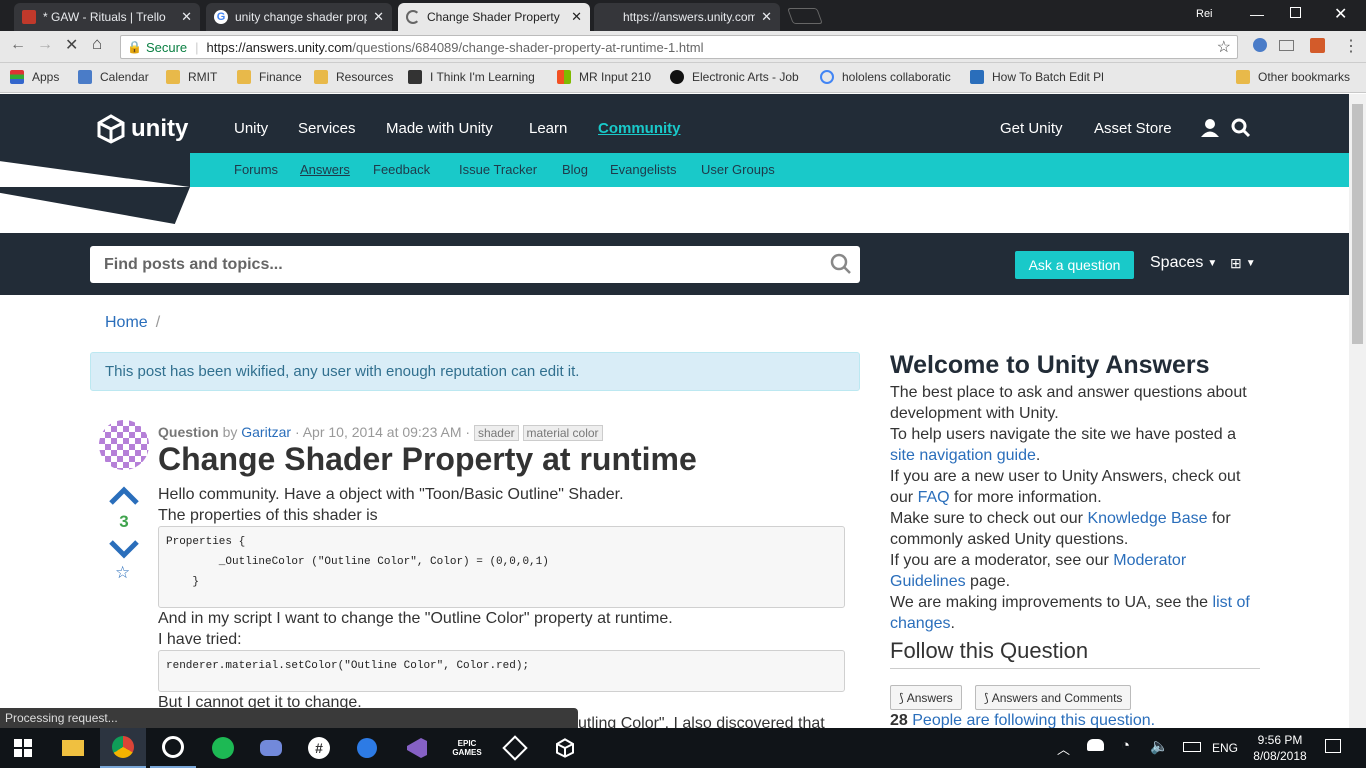  What do you see at coordinates (1257, 14) in the screenshot?
I see `minimize-icon: —` at bounding box center [1257, 14].